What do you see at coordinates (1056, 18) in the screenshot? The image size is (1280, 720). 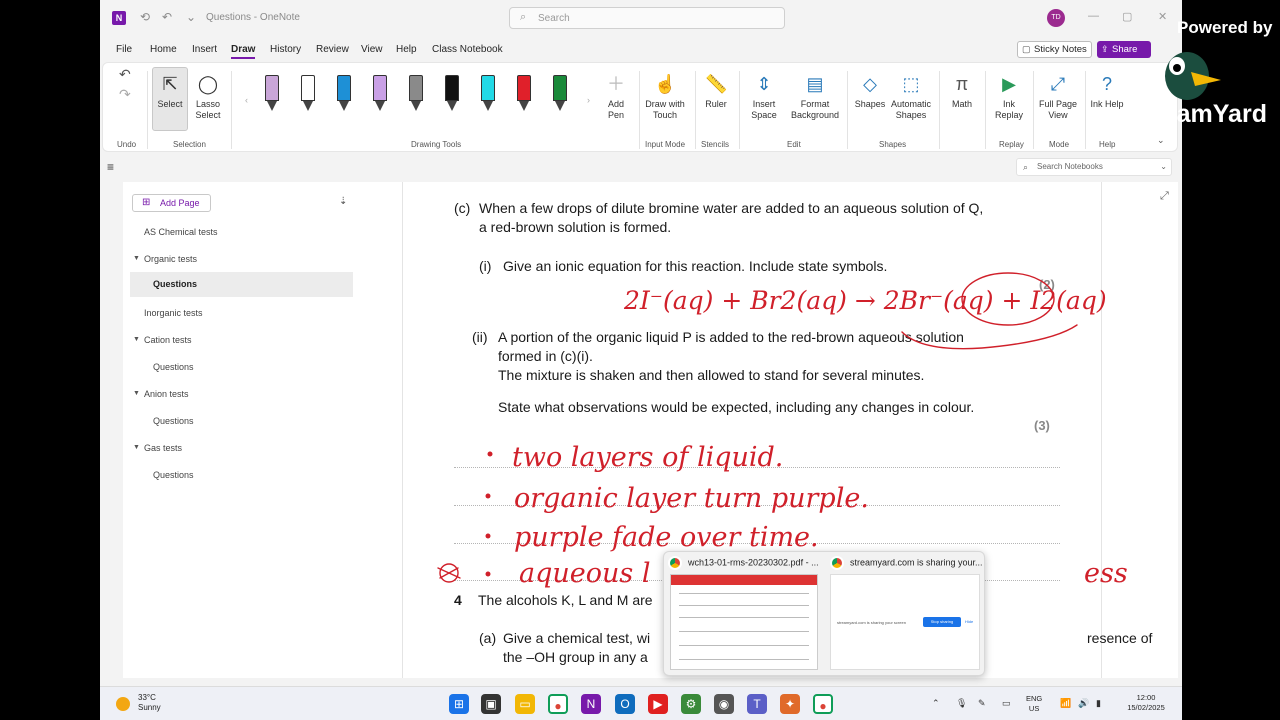 I see `avatar: TD` at bounding box center [1056, 18].